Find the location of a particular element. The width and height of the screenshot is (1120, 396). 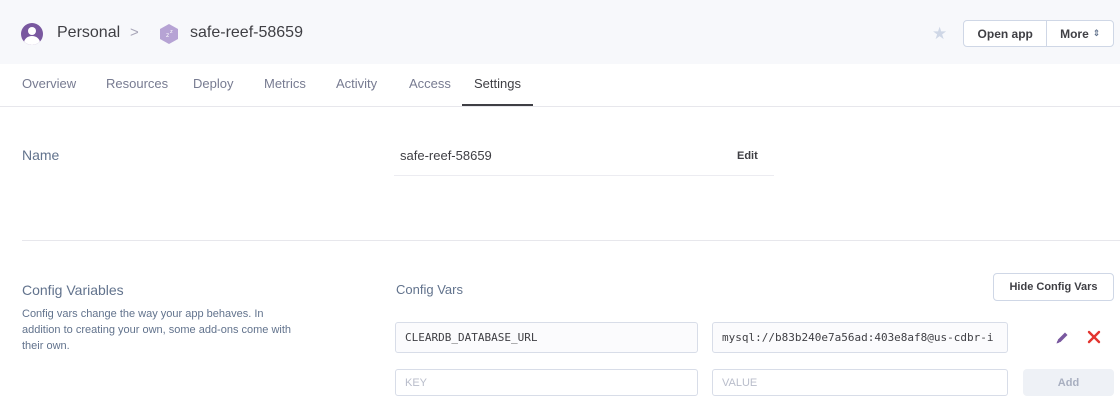

add-label: Add is located at coordinates (1068, 382).